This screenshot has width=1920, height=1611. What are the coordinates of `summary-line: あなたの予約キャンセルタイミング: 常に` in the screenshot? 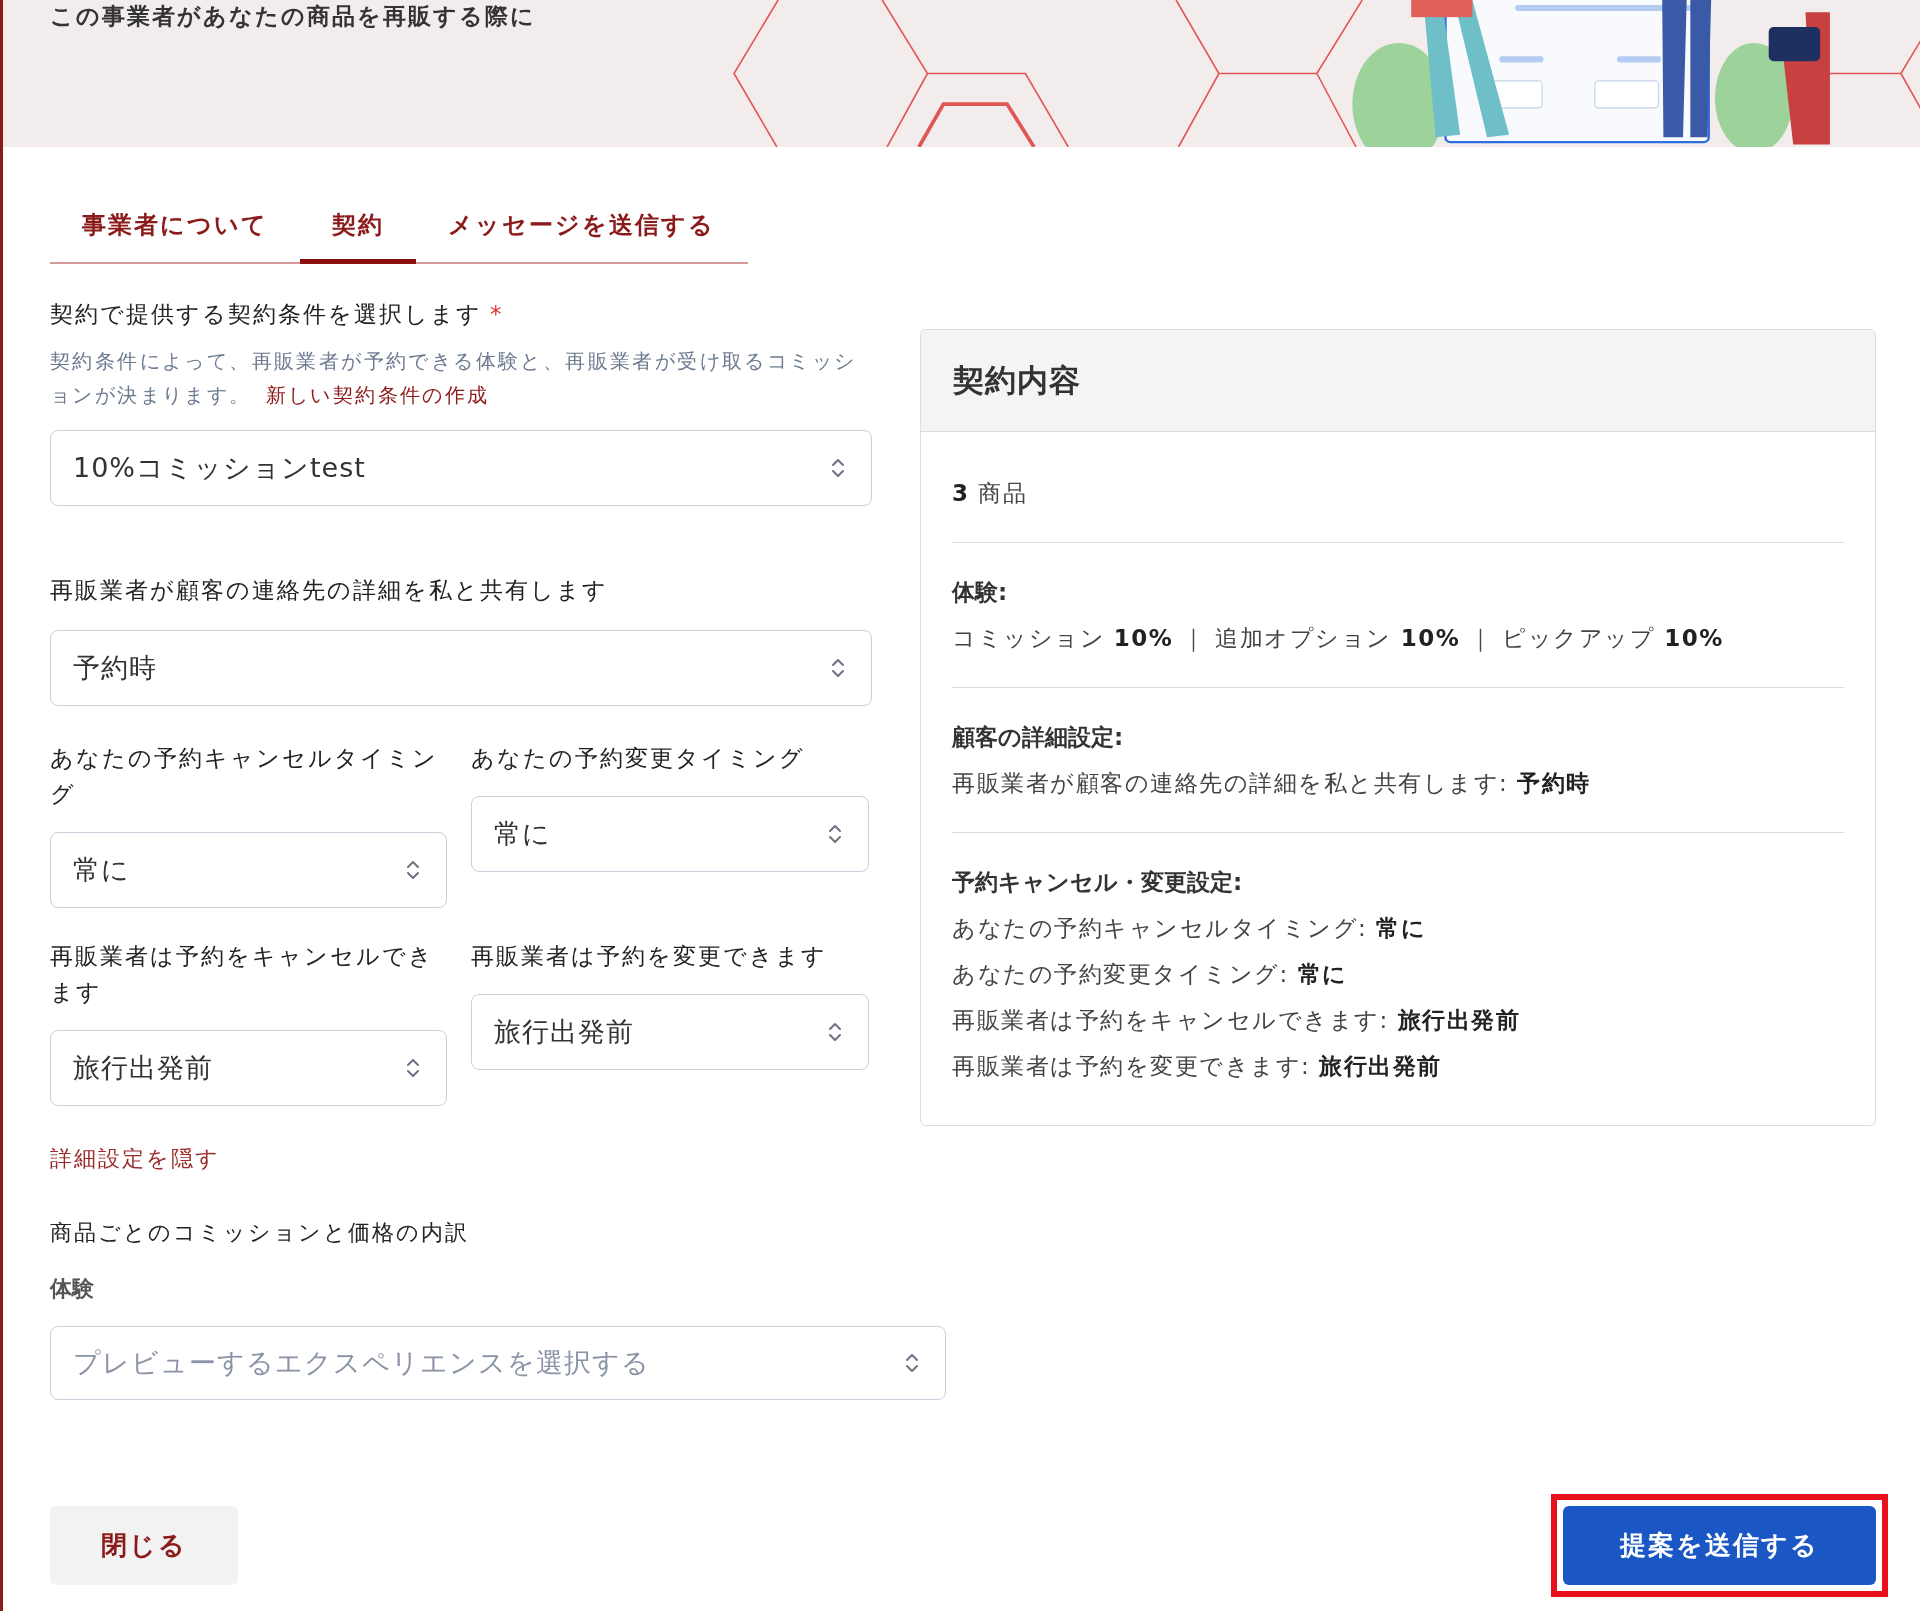 It's located at (1190, 928).